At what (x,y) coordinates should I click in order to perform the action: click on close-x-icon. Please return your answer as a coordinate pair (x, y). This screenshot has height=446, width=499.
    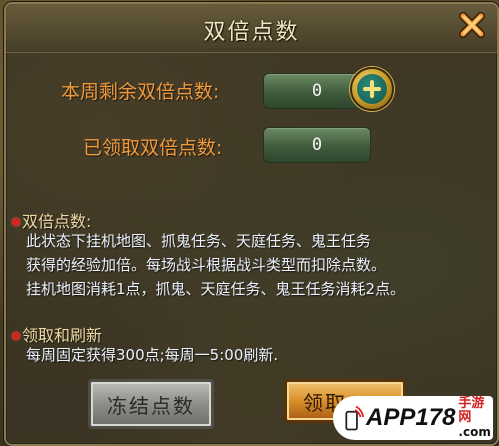
    Looking at the image, I should click on (472, 25).